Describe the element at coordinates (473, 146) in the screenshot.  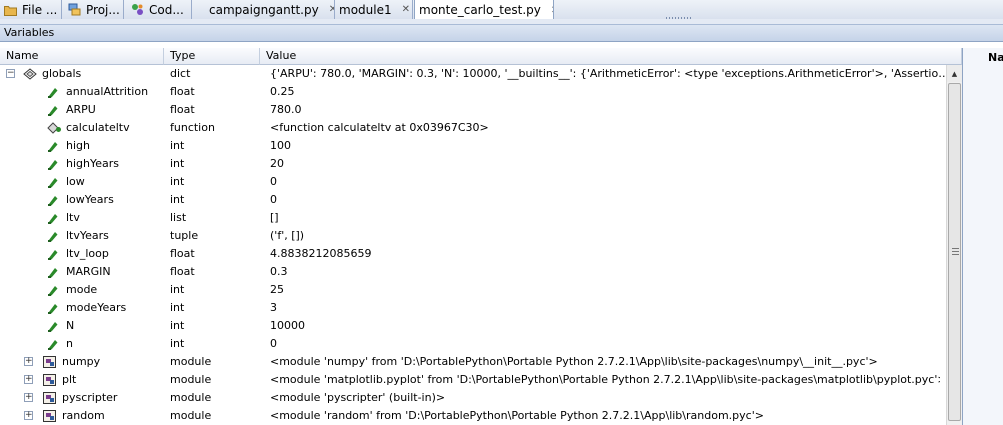
I see `variable-row: high int 100` at that location.